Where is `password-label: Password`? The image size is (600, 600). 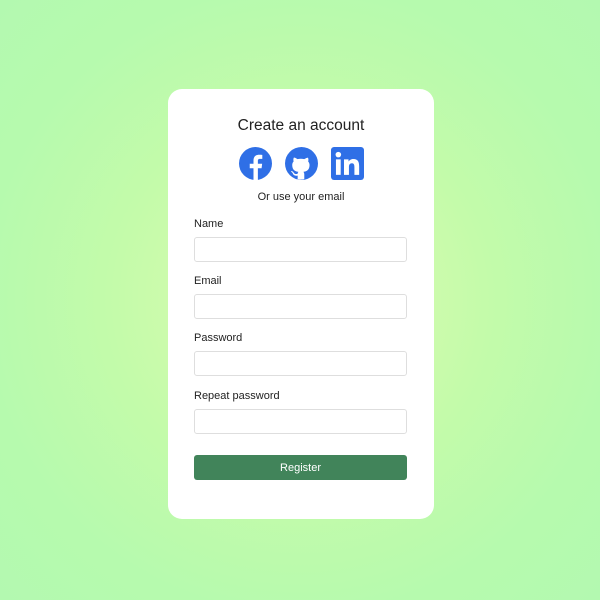 password-label: Password is located at coordinates (218, 338).